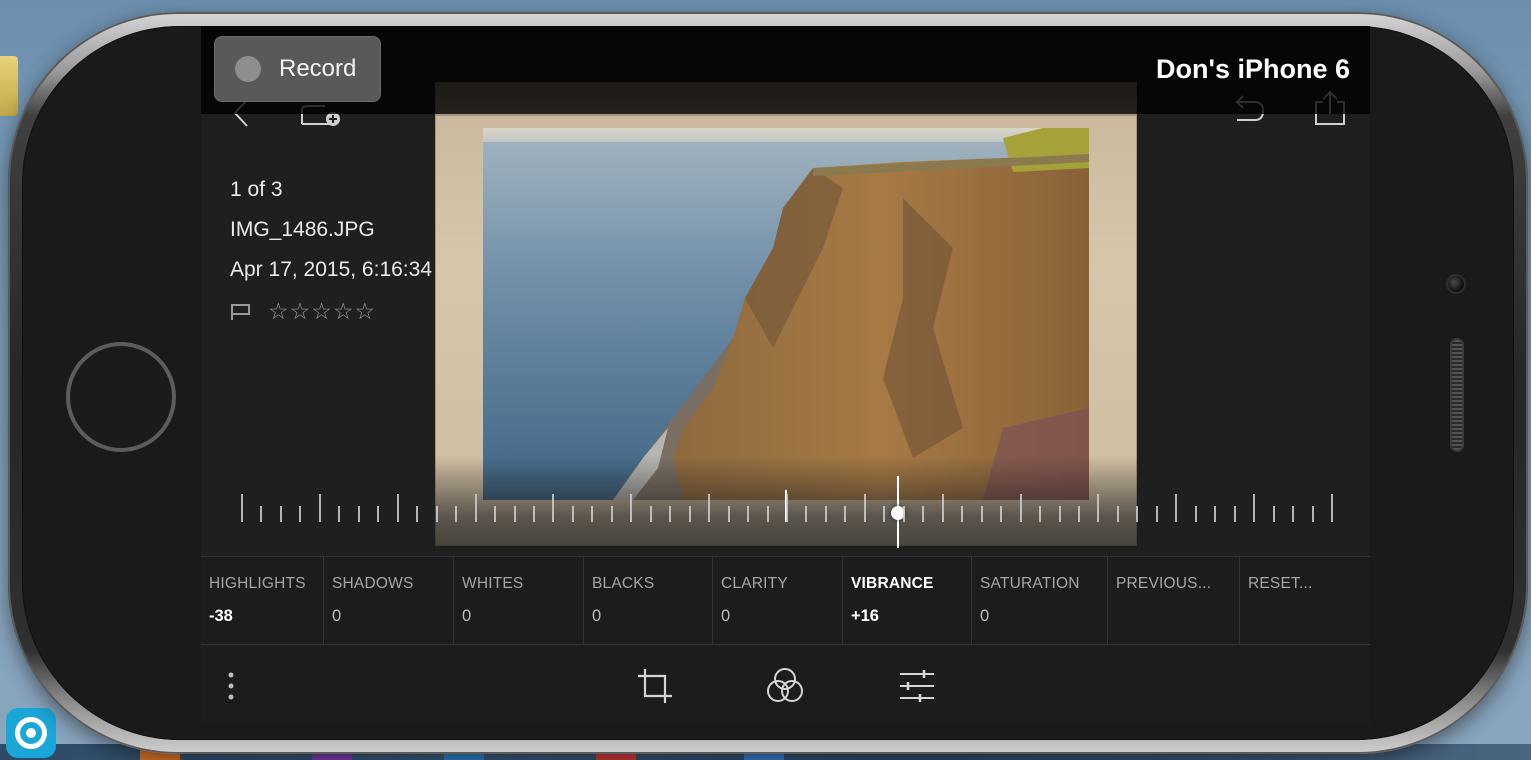 Image resolution: width=1531 pixels, height=760 pixels. I want to click on adj-label: HIGHLIGHTS, so click(257, 583).